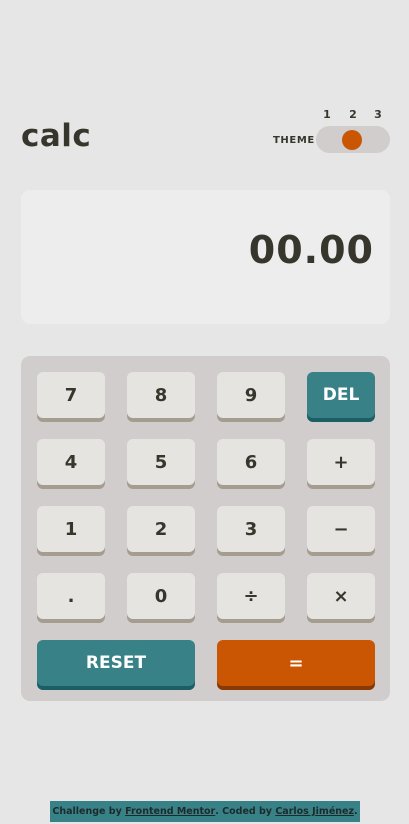  Describe the element at coordinates (205, 129) in the screenshot. I see `calculator-header: calc THEME 1 2 3` at that location.